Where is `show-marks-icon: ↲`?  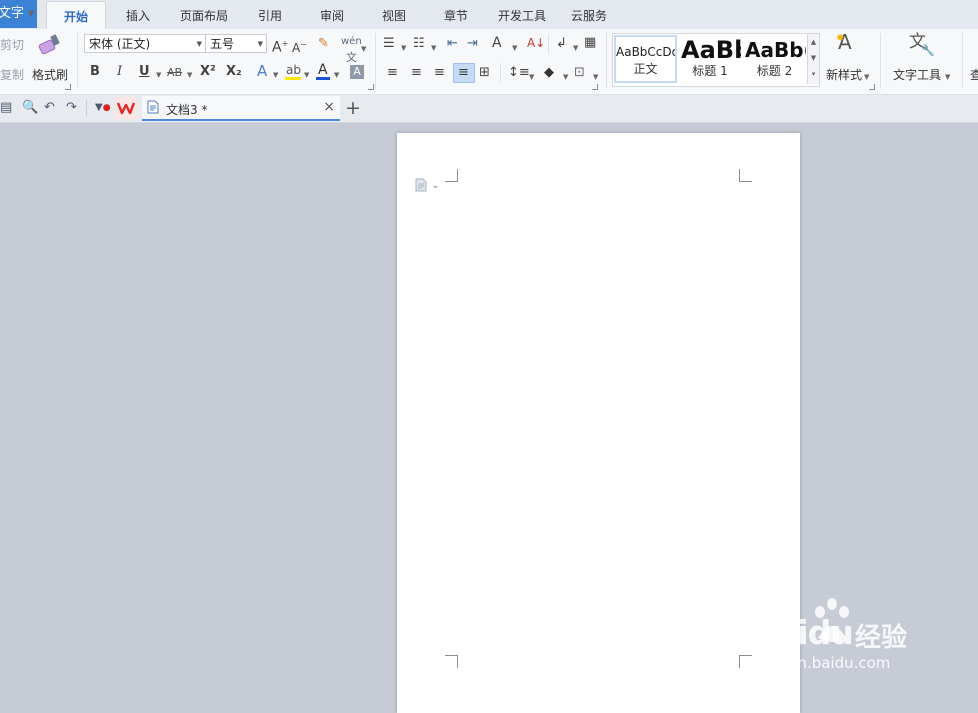 show-marks-icon: ↲ is located at coordinates (561, 44).